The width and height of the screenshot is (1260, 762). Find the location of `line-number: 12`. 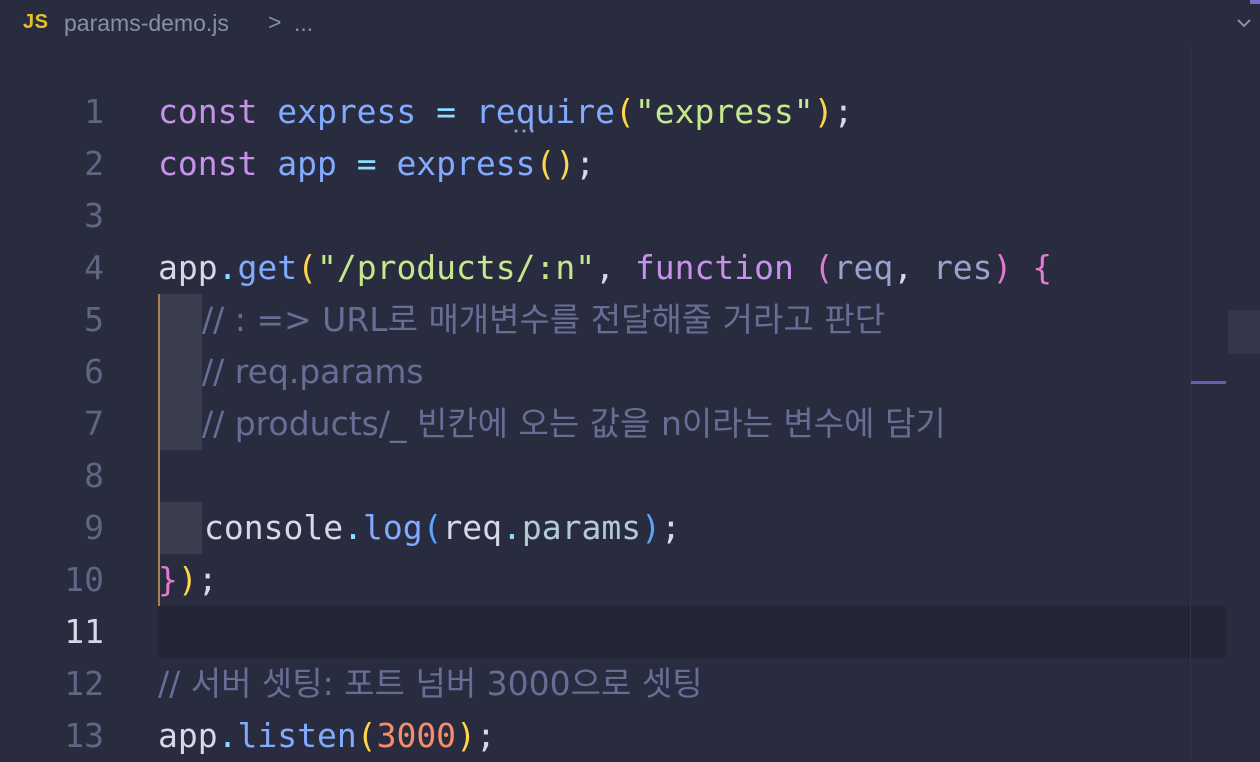

line-number: 12 is located at coordinates (84, 683).